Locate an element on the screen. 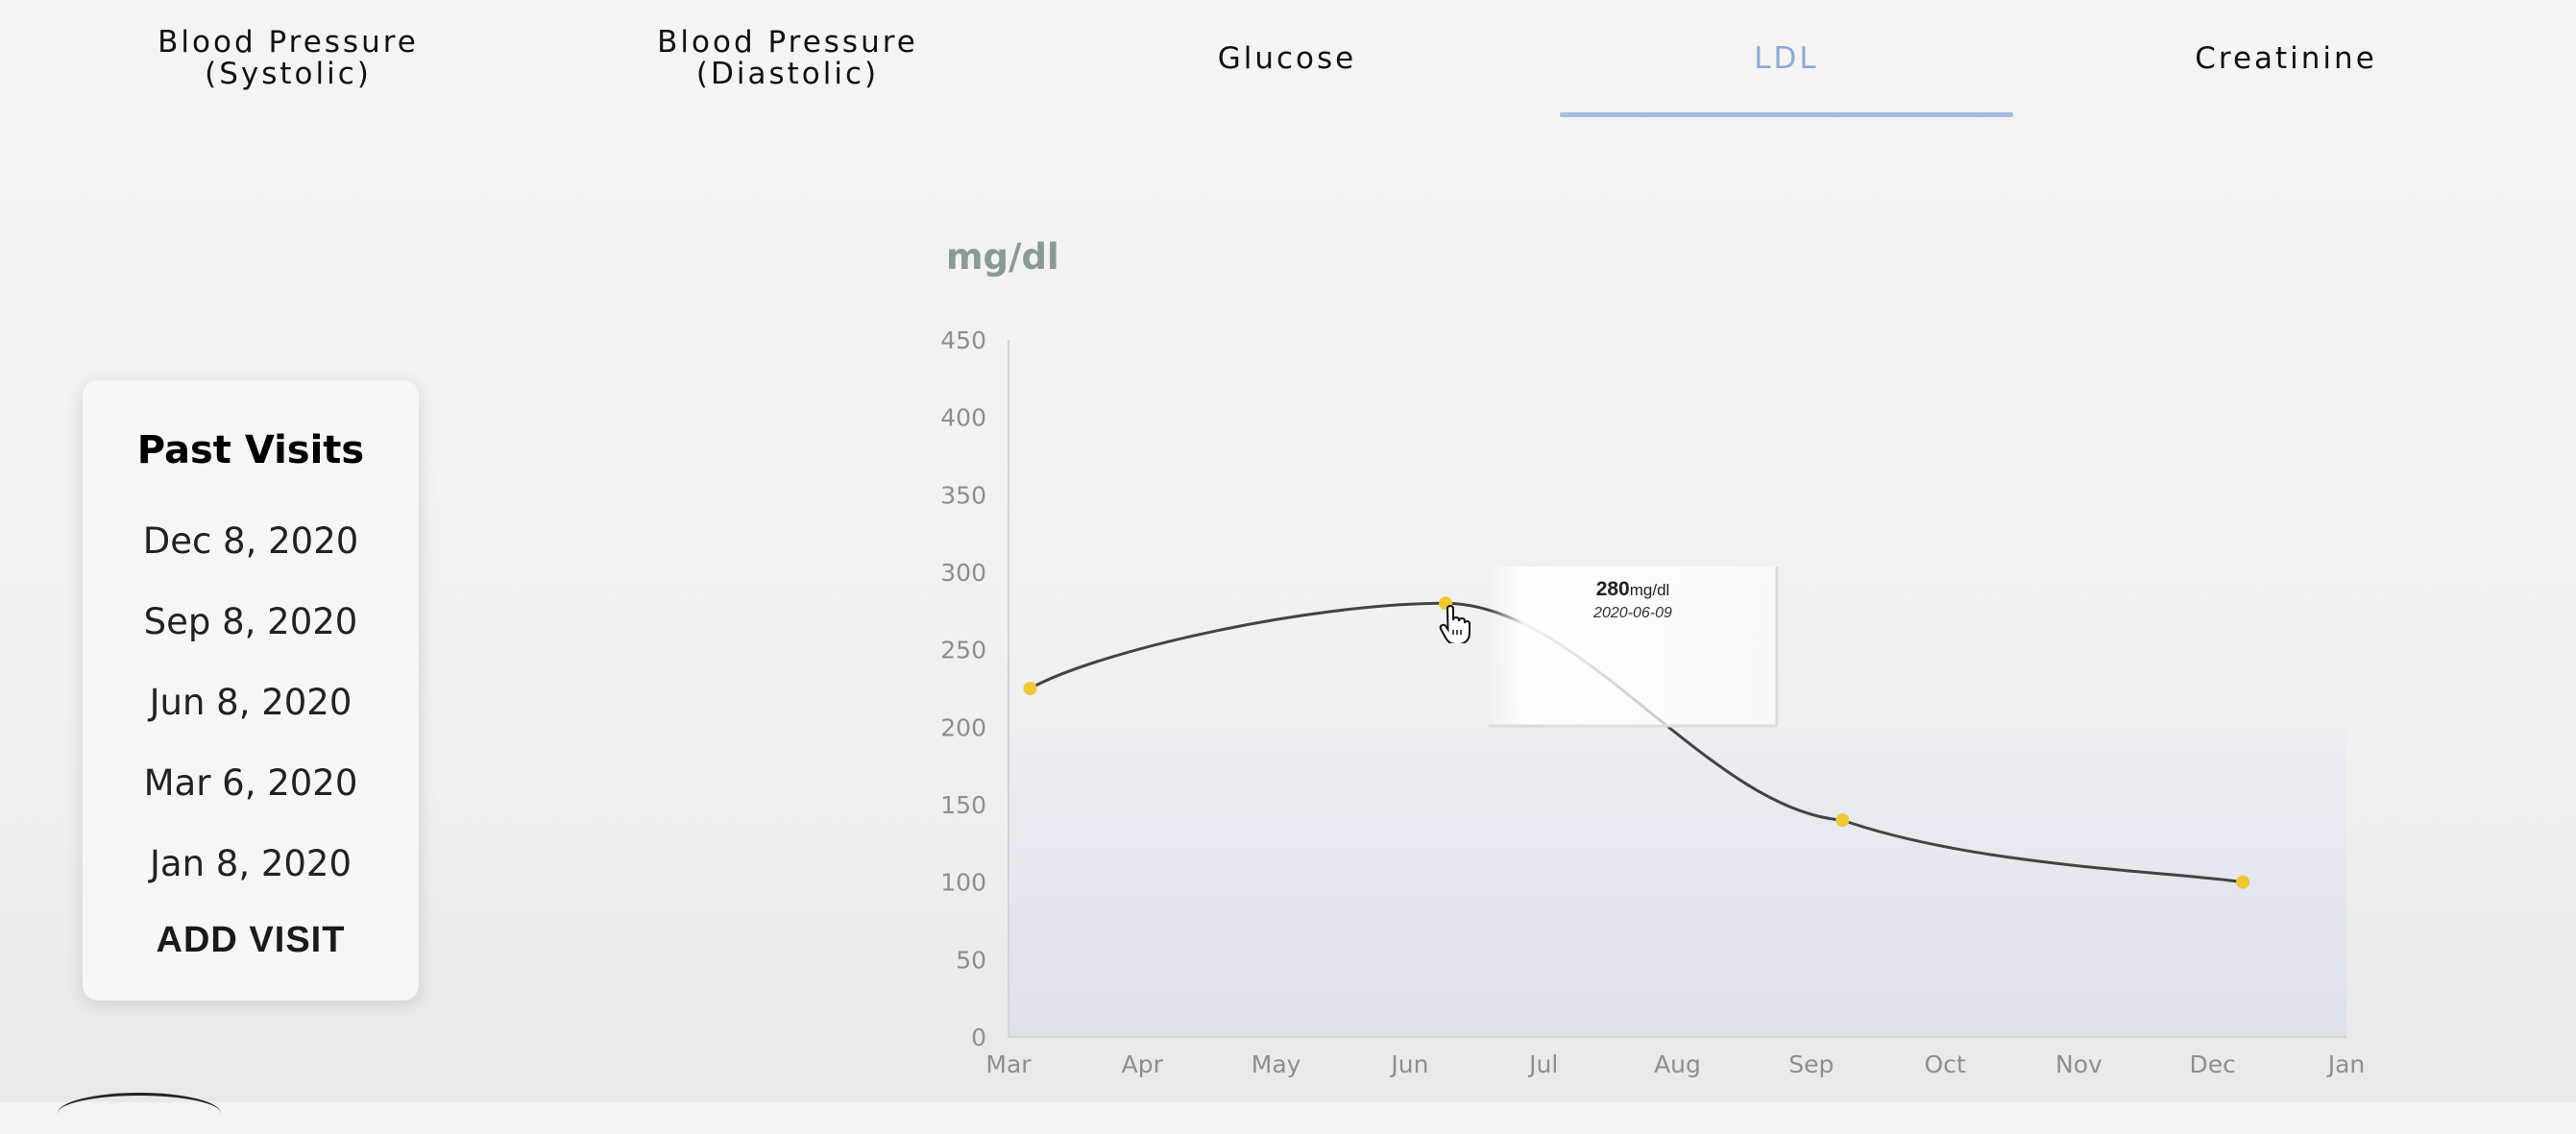 This screenshot has height=1134, width=2576. x-tick-label: Oct is located at coordinates (1944, 1064).